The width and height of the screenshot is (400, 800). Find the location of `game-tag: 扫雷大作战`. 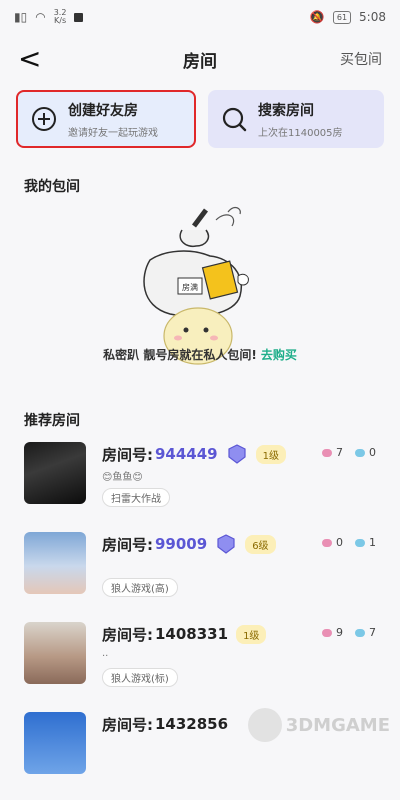

game-tag: 扫雷大作战 is located at coordinates (136, 497).